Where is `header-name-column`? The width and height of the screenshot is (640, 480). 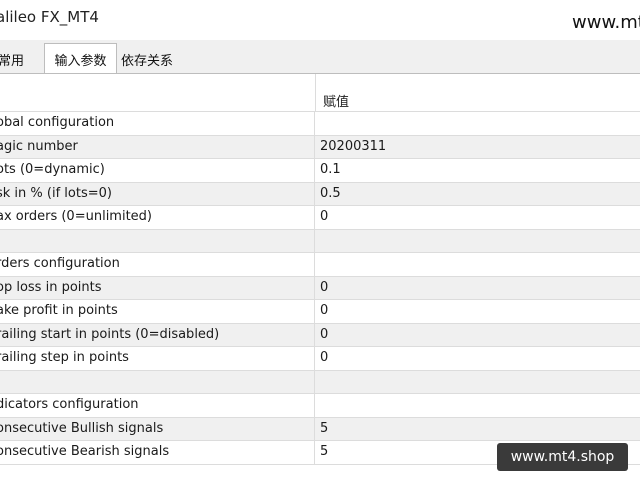 header-name-column is located at coordinates (158, 92).